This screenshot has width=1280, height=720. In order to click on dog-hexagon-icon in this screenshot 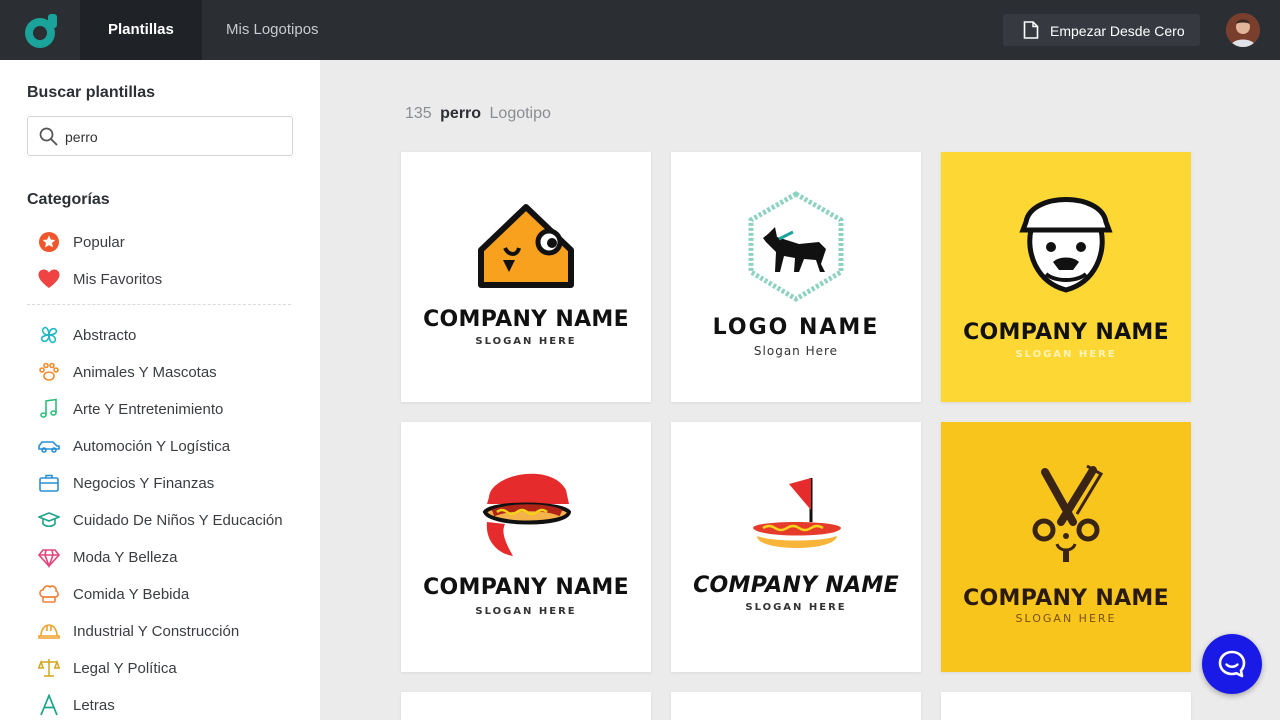, I will do `click(796, 246)`.